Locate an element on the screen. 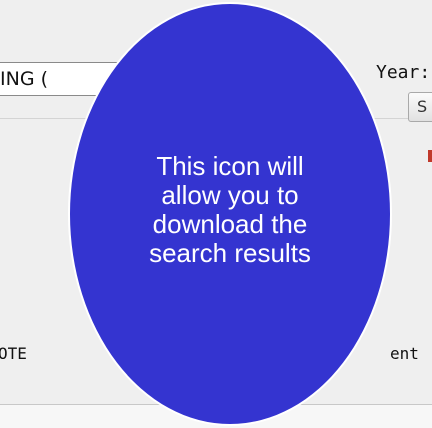 The height and width of the screenshot is (428, 432). accent-marker is located at coordinates (430, 156).